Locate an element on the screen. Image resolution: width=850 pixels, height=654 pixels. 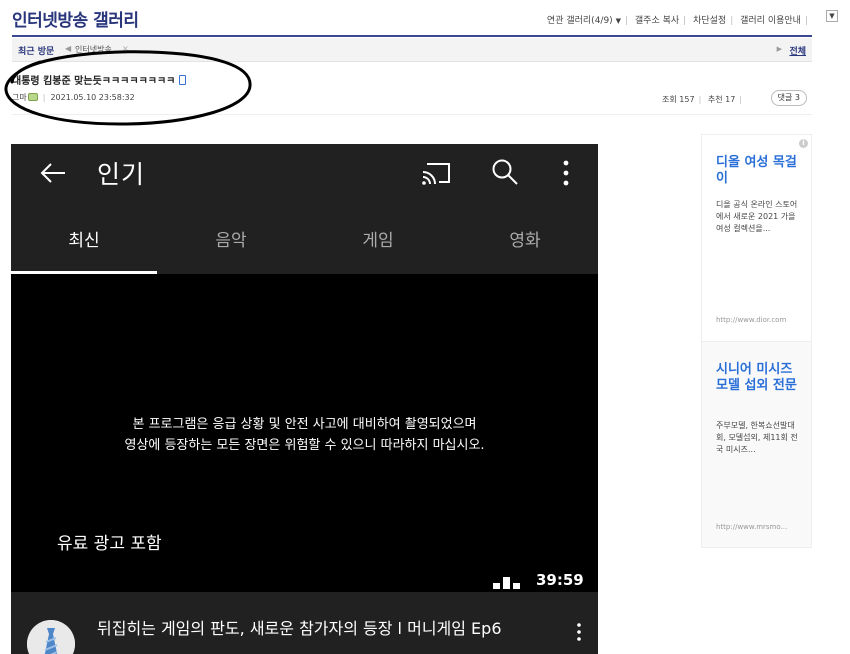
notice-line: 영상에 등장하는 모든 장면은 위험할 수 있으니 따라하지 마십시오. is located at coordinates (304, 445).